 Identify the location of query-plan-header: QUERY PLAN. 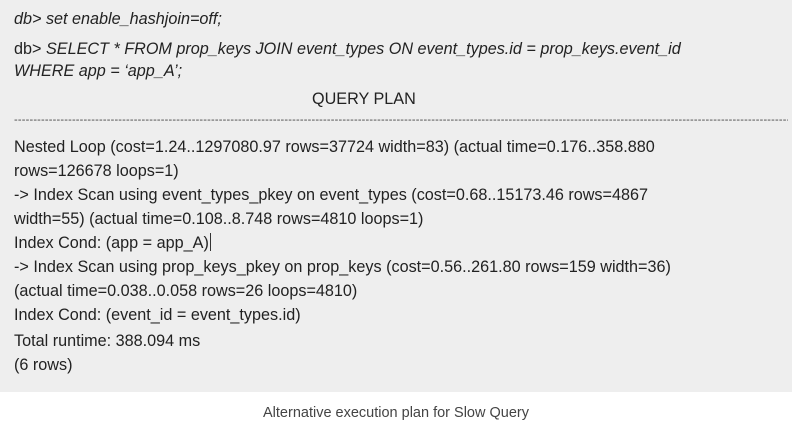
(364, 99).